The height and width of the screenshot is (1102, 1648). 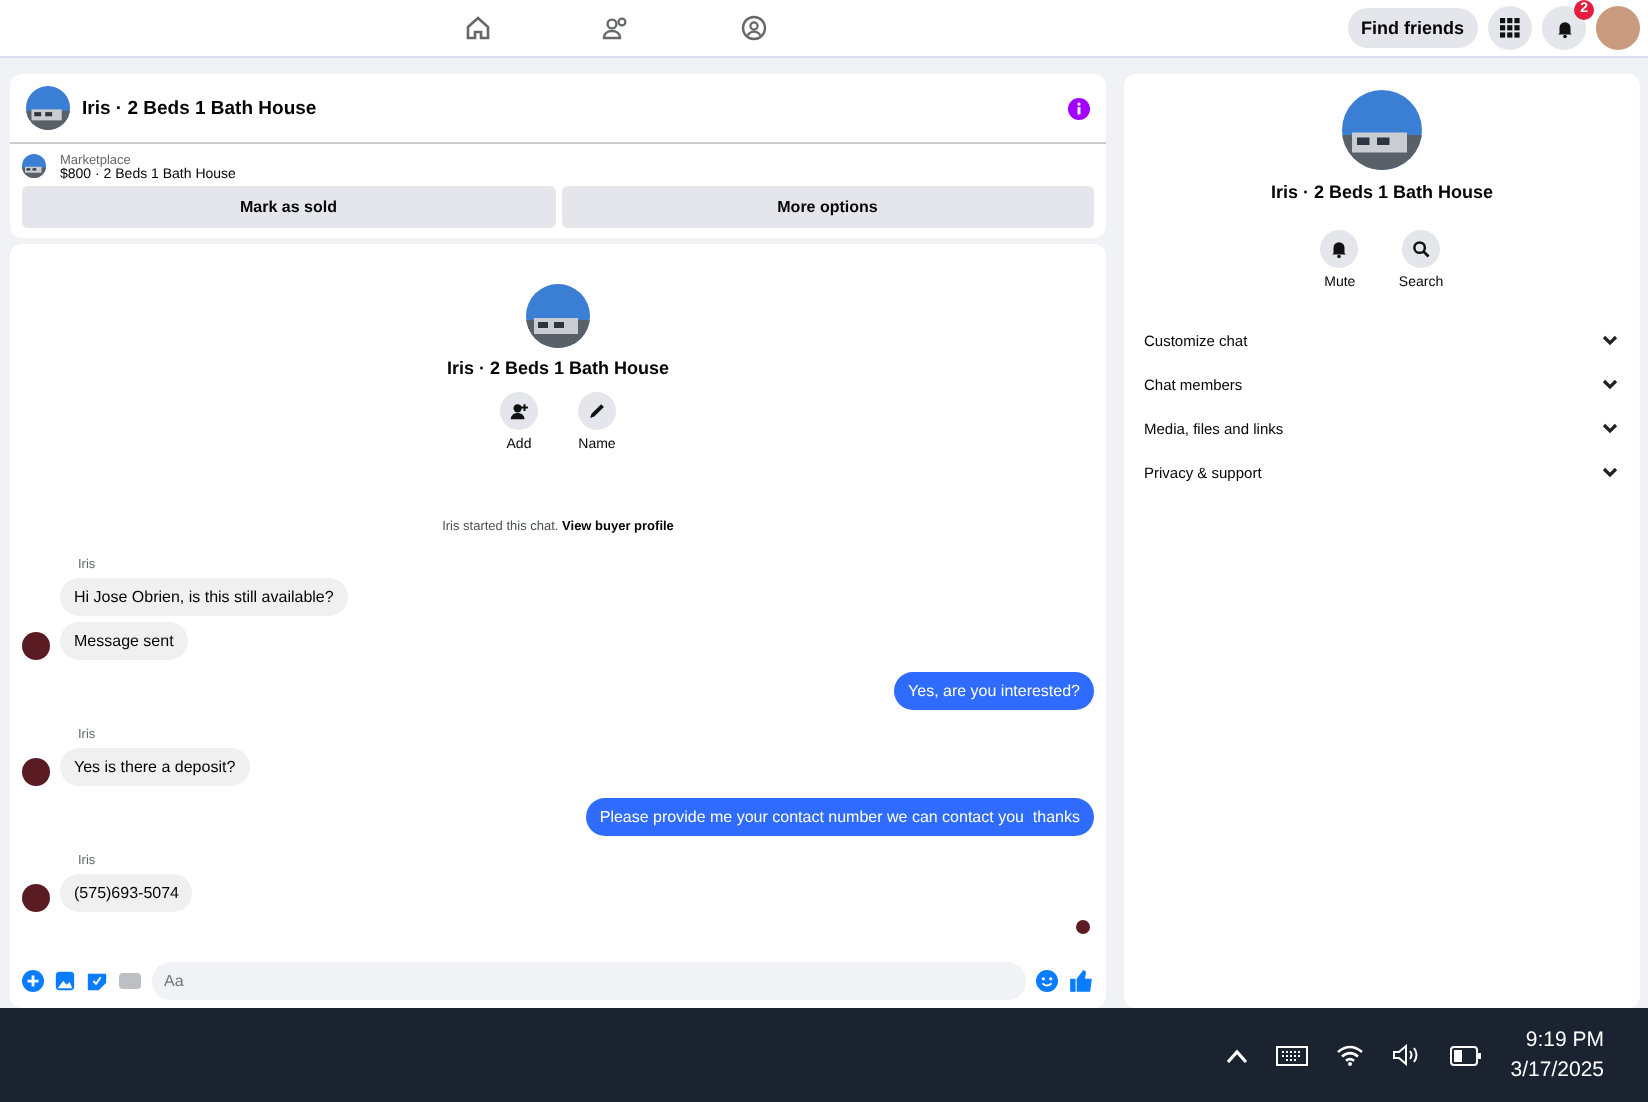 What do you see at coordinates (839, 817) in the screenshot?
I see `outgoing-message: Please provide me your contact number we can contact you thanks` at bounding box center [839, 817].